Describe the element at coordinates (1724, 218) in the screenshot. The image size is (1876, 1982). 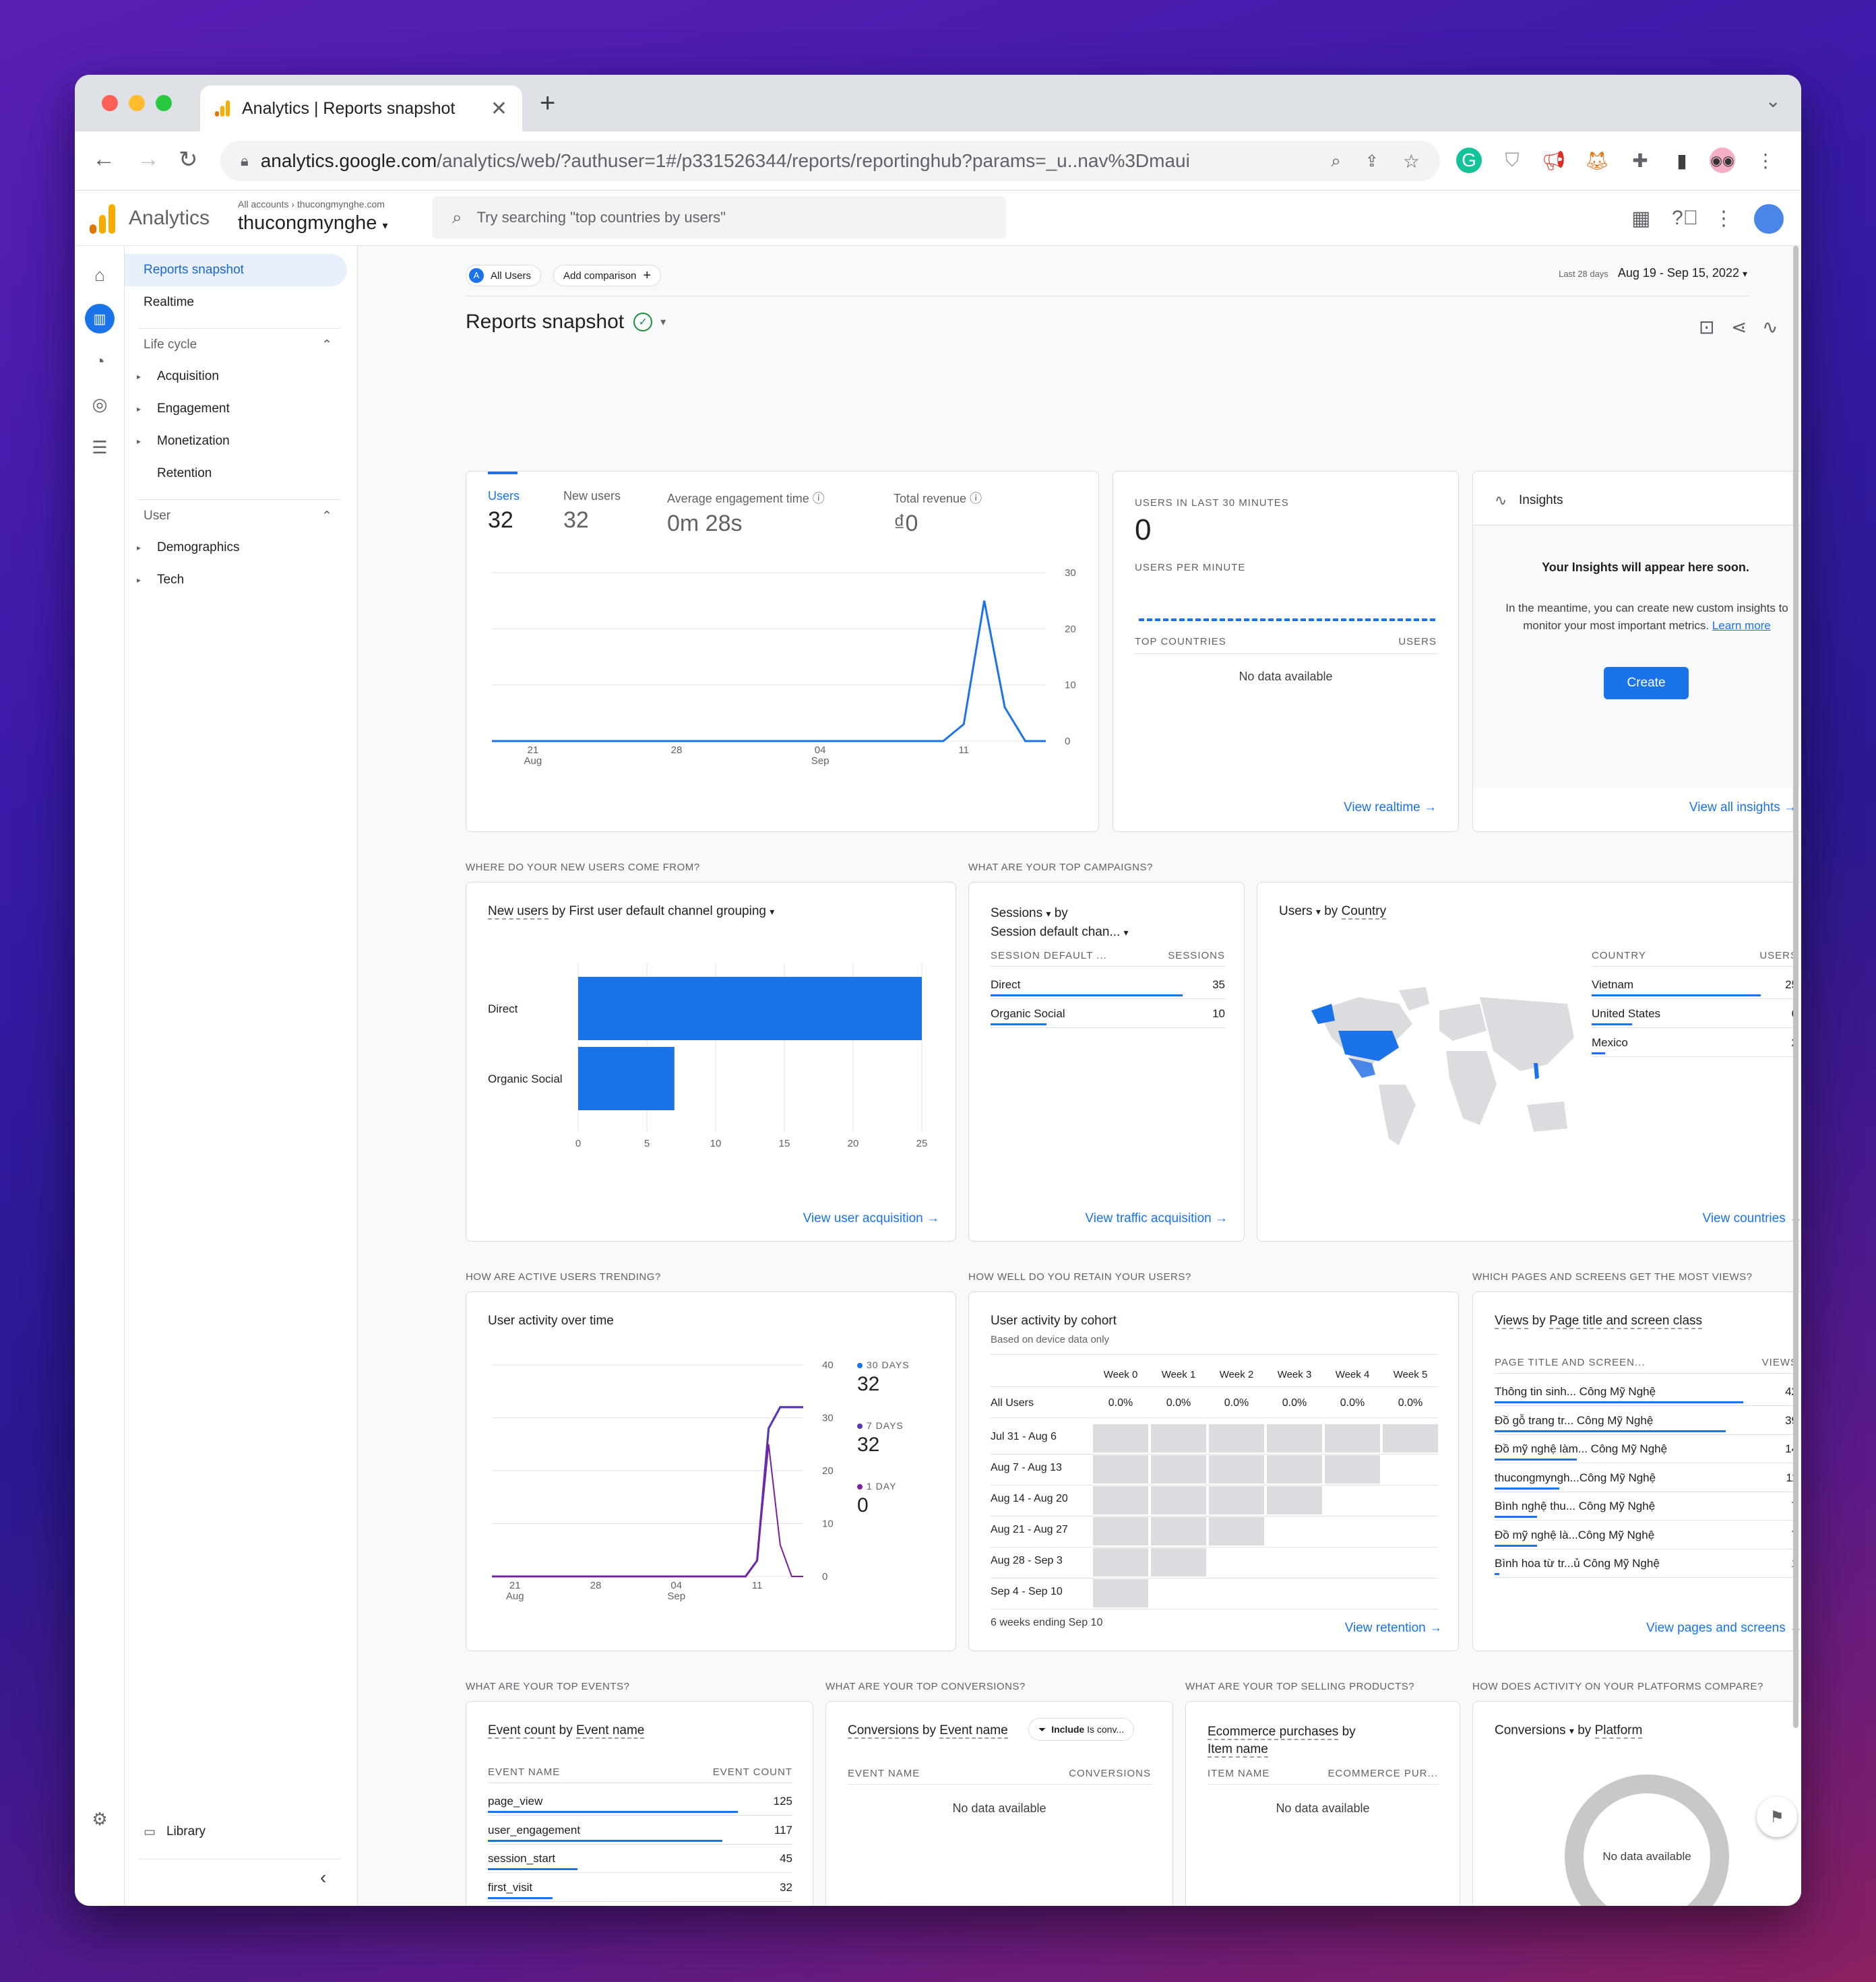
I see `more-vert-icon: ⋮` at that location.